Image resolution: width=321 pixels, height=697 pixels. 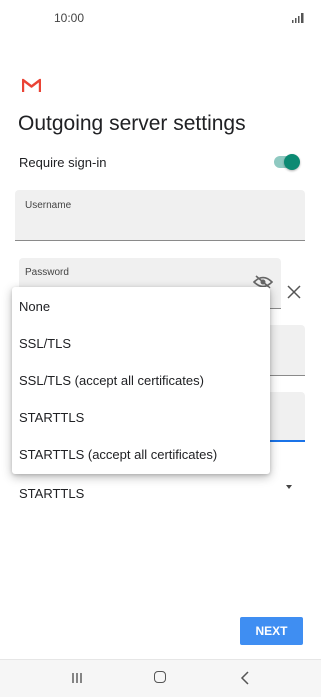 What do you see at coordinates (31, 85) in the screenshot?
I see `gmail-logo` at bounding box center [31, 85].